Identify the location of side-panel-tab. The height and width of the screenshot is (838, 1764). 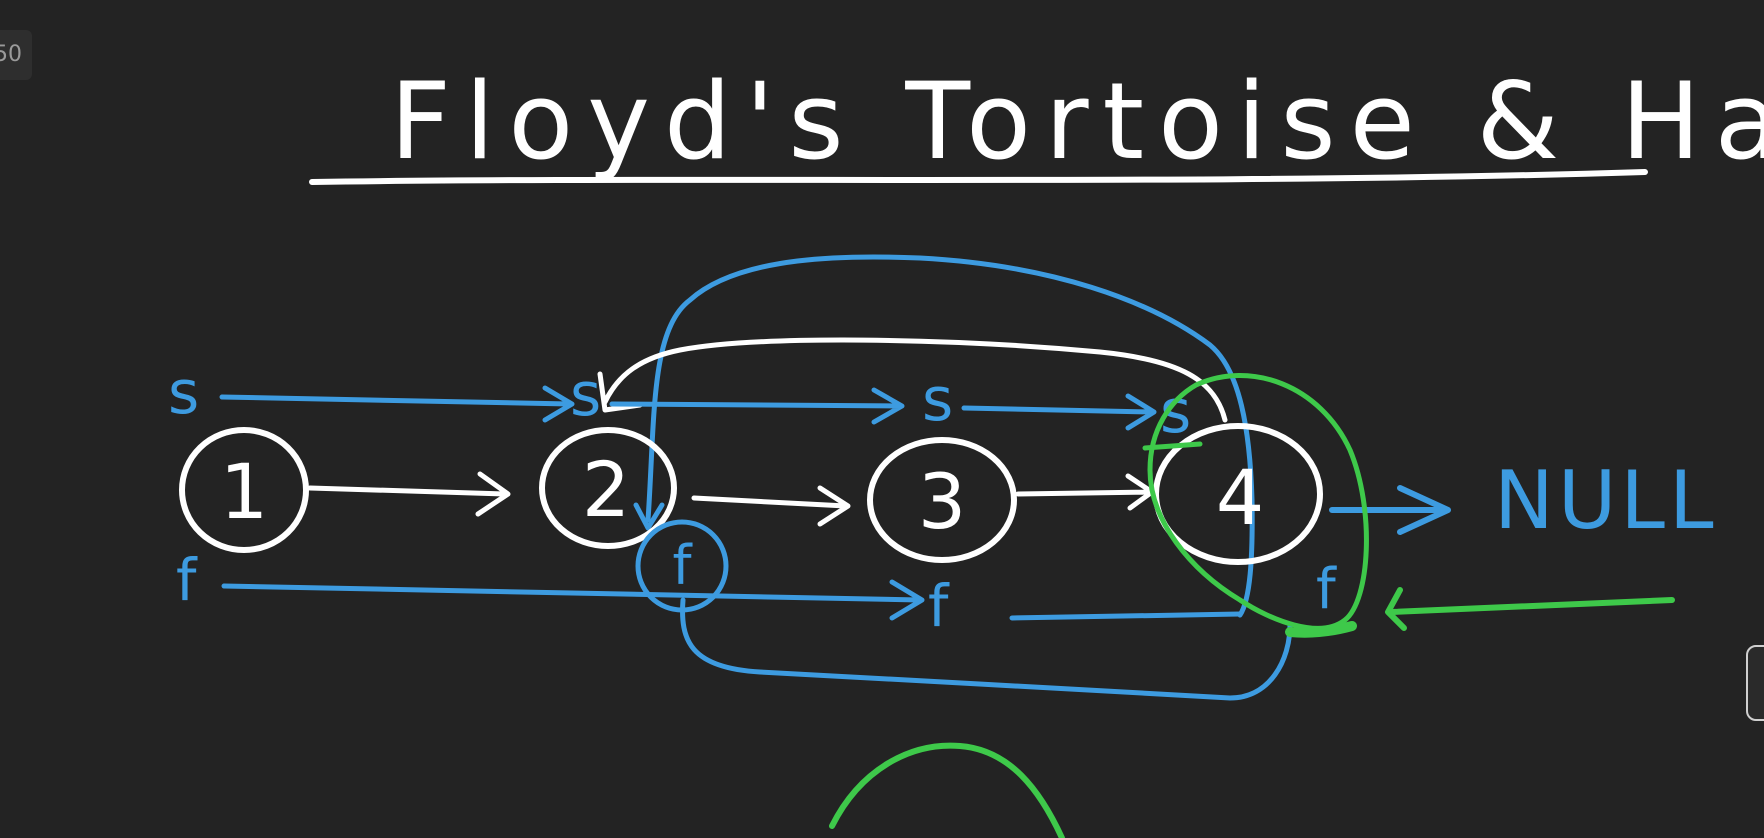
(1755, 683).